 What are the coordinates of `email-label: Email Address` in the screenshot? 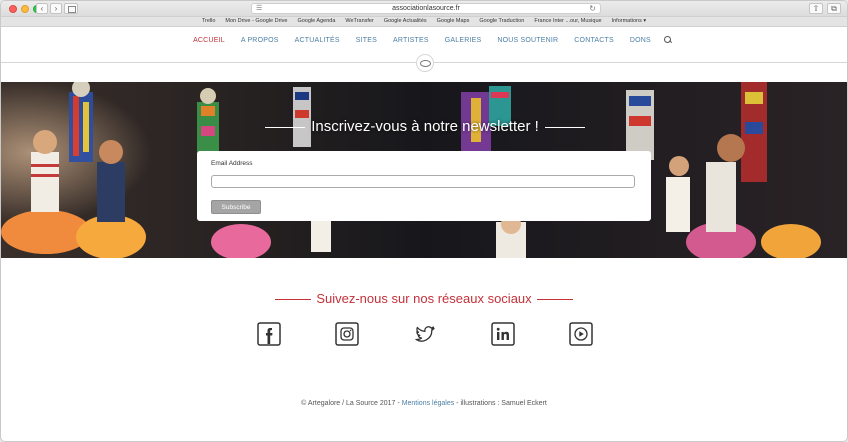 It's located at (232, 163).